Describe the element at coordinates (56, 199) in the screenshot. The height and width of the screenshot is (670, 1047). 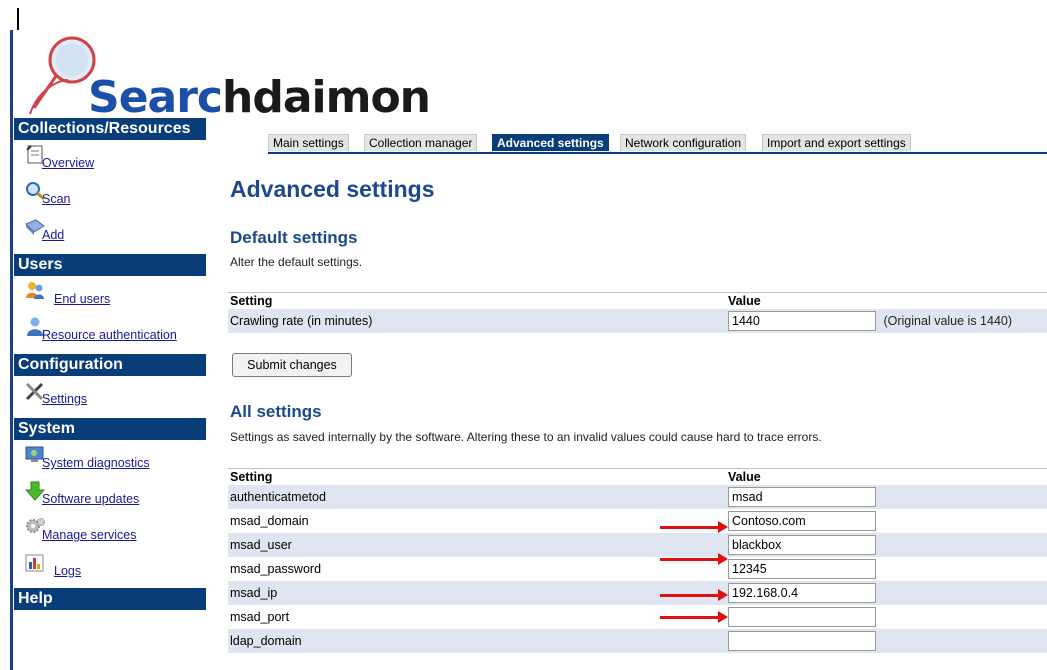
I see `sidebar-item-label: Scan` at that location.